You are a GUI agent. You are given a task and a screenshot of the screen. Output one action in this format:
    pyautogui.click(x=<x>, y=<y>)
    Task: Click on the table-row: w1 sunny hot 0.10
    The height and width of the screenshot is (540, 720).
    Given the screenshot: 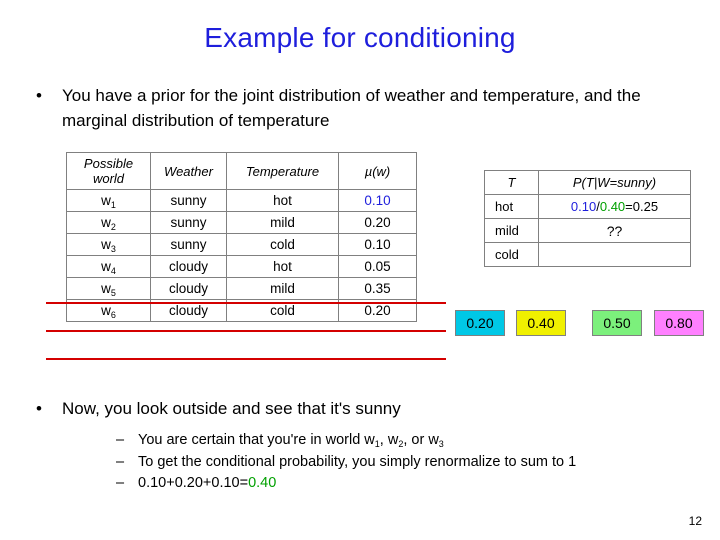 What is the action you would take?
    pyautogui.click(x=241, y=200)
    